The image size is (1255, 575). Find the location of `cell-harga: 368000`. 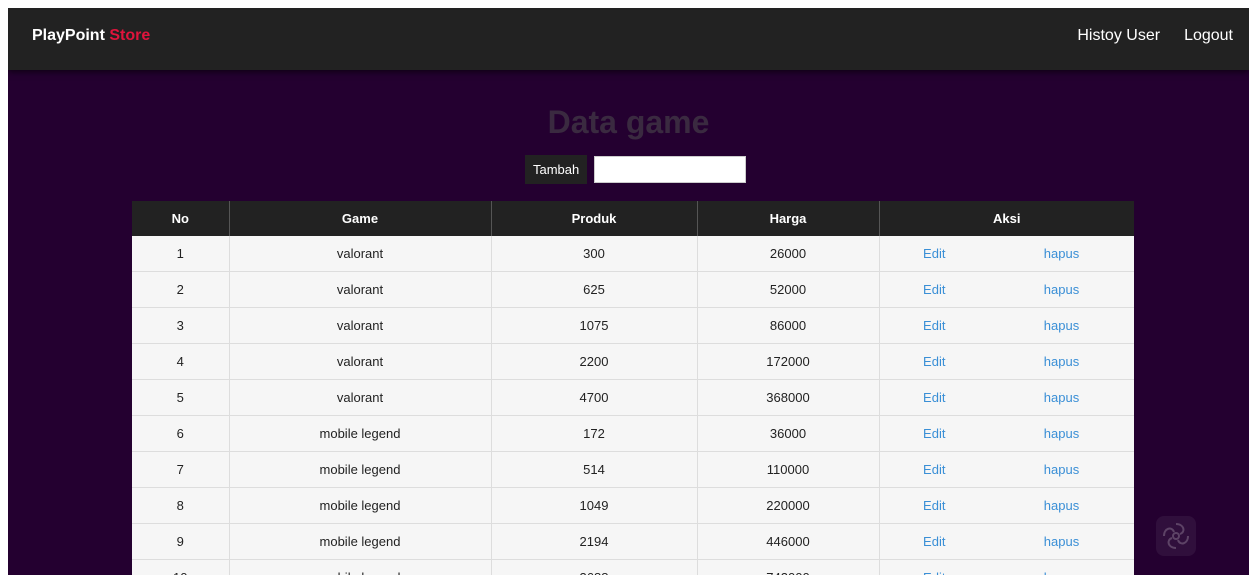

cell-harga: 368000 is located at coordinates (787, 397).